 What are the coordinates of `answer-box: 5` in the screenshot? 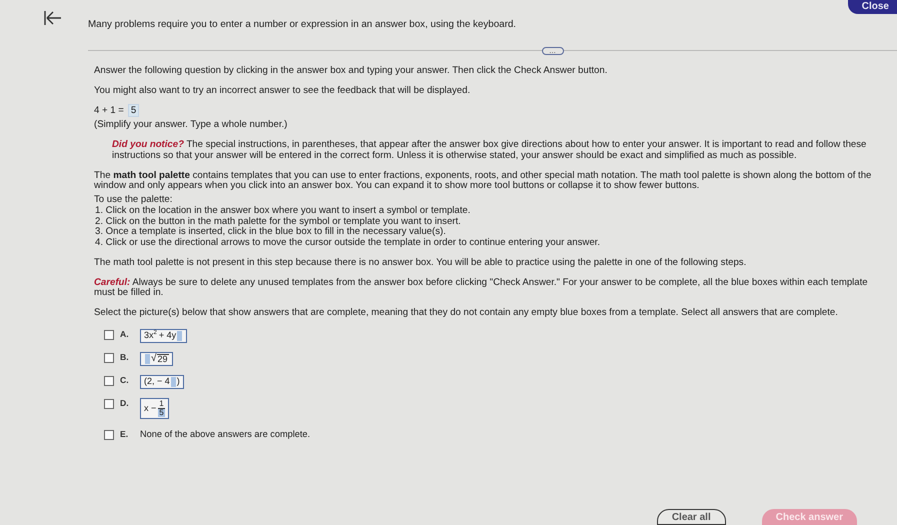 It's located at (134, 111).